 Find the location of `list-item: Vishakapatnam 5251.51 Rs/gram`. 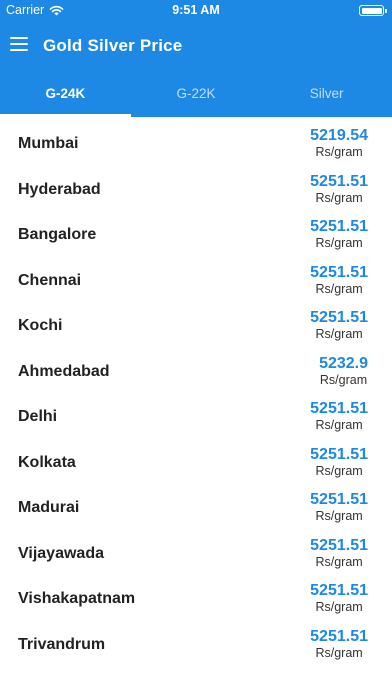

list-item: Vishakapatnam 5251.51 Rs/gram is located at coordinates (196, 600).